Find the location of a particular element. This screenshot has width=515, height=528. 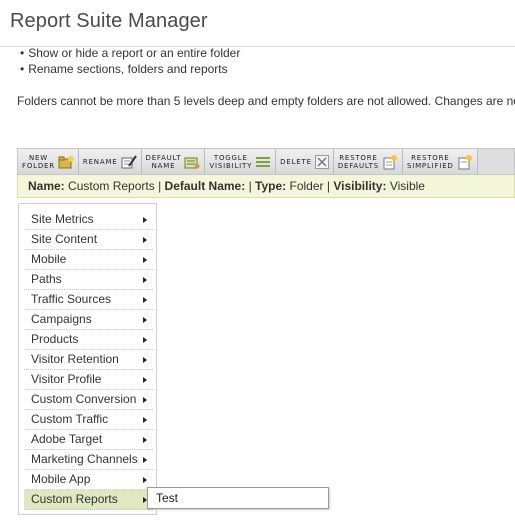

menu-item-label: Custom Traffic is located at coordinates (70, 419).